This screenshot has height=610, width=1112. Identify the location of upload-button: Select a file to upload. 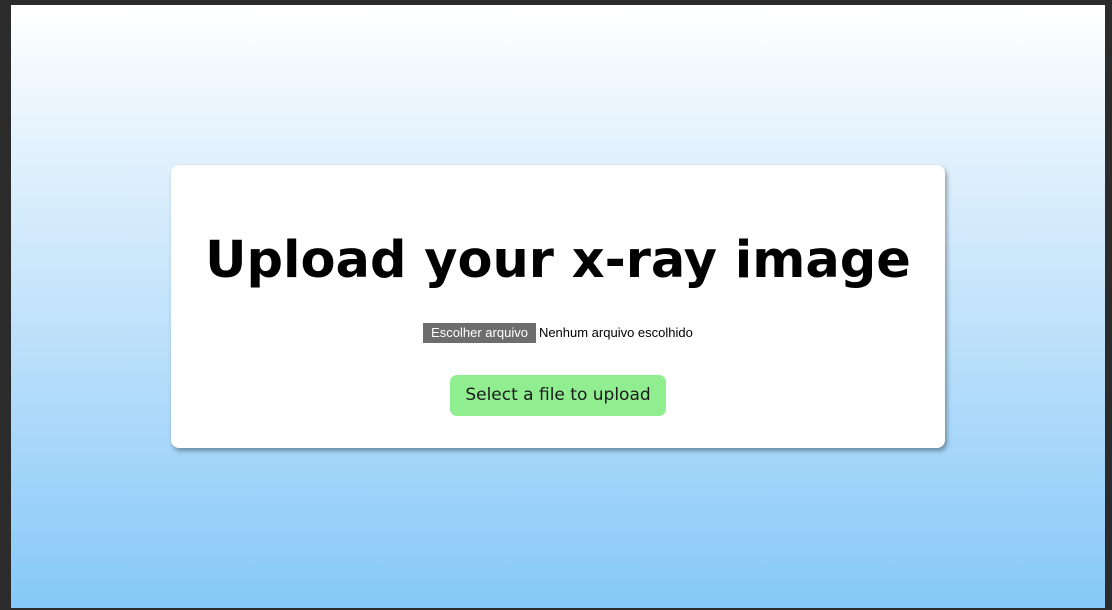
(558, 395).